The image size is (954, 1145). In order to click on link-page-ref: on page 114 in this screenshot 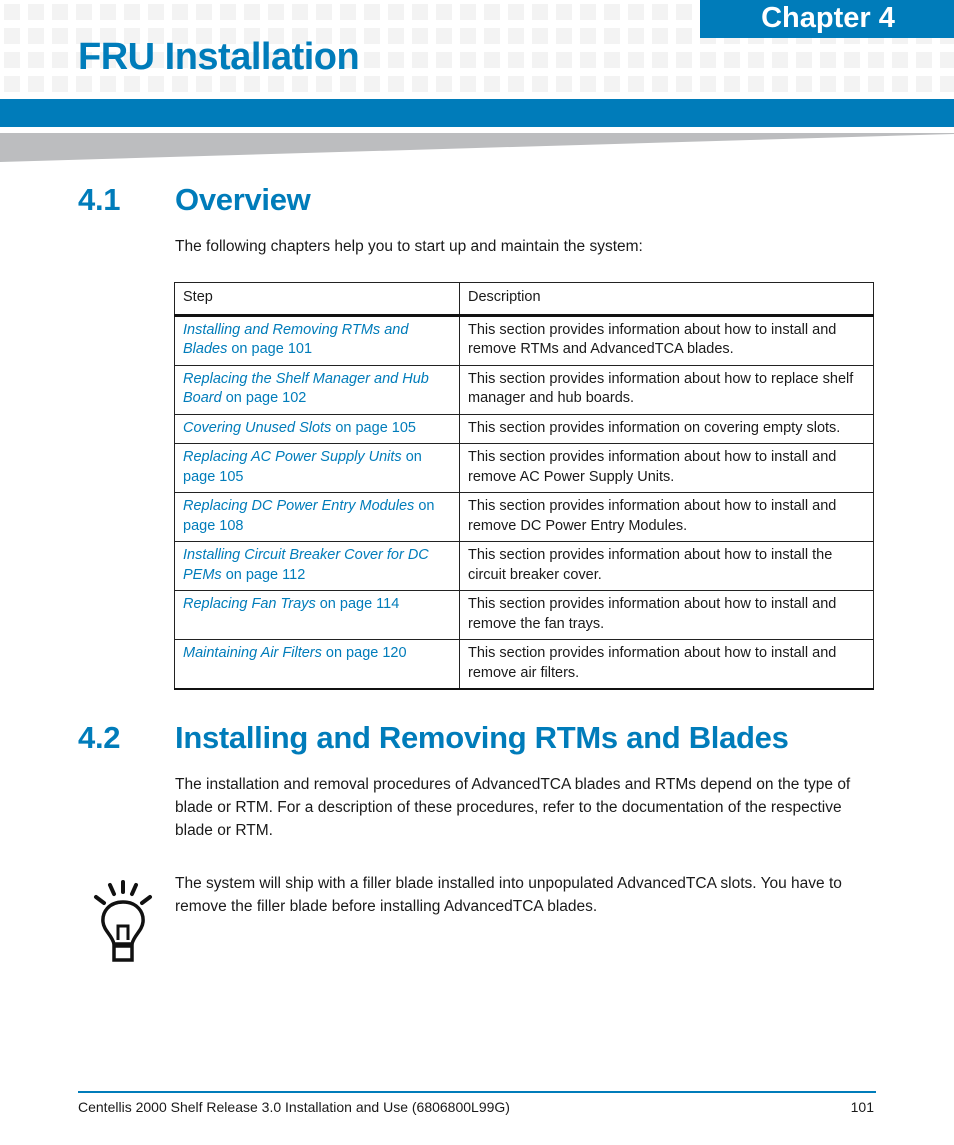, I will do `click(357, 604)`.